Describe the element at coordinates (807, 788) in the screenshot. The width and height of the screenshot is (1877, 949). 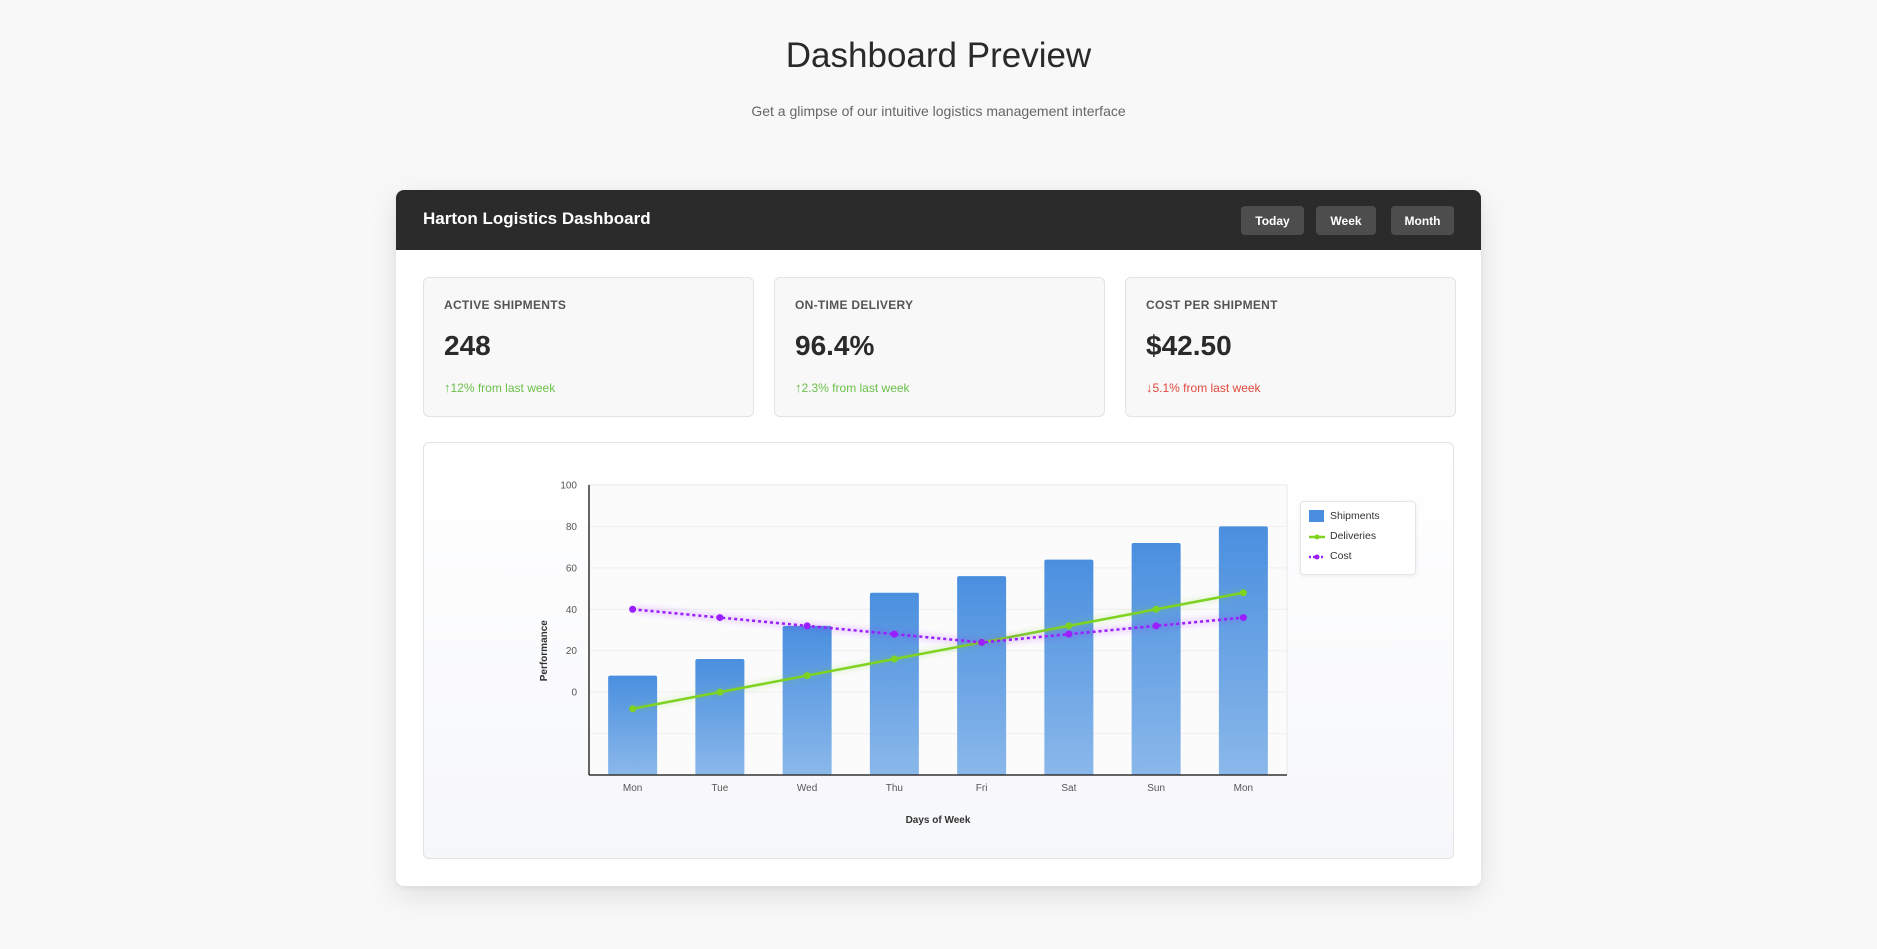
I see `x-tick-label: Wed` at that location.